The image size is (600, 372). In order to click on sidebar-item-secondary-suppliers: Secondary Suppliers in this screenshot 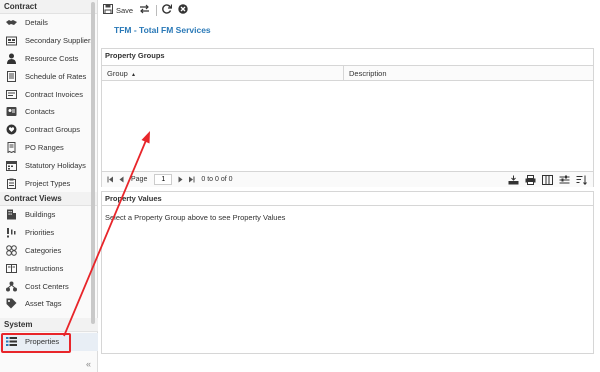, I will do `click(48, 41)`.